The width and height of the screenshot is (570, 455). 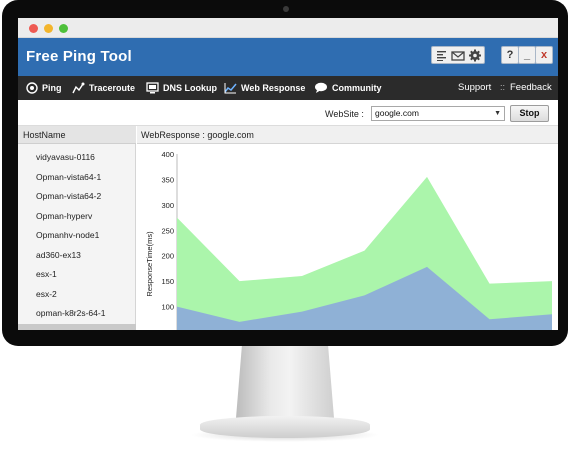 I want to click on host-item: Opmanhv-node1, so click(x=77, y=236).